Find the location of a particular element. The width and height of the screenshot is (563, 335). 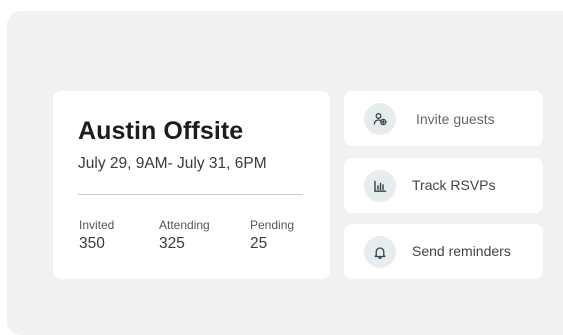

stat-value: 25 is located at coordinates (259, 243).